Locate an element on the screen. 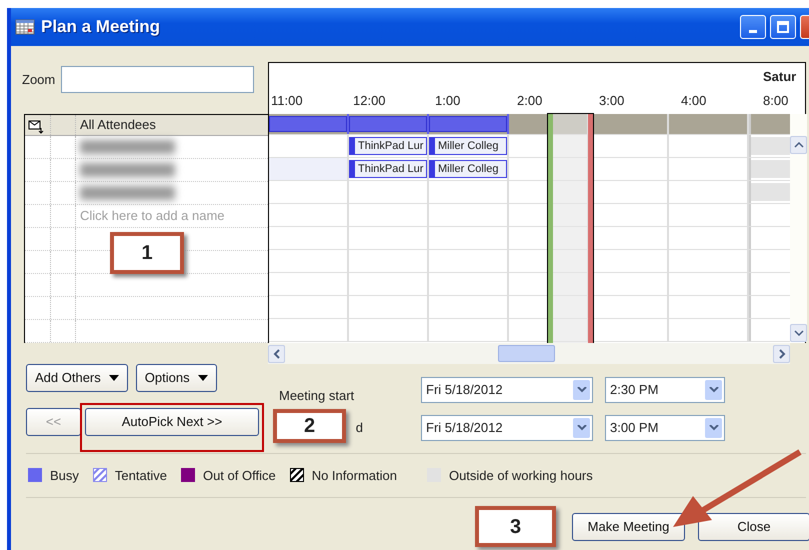 Image resolution: width=809 pixels, height=550 pixels. window-title: Plan a Meeting is located at coordinates (100, 27).